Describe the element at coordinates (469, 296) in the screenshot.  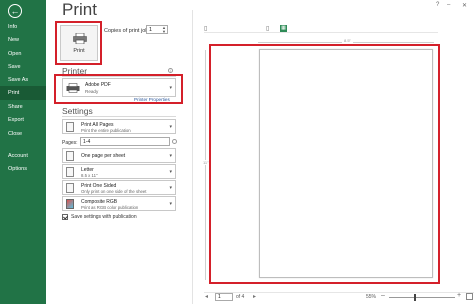
I see `fit-page-icon` at that location.